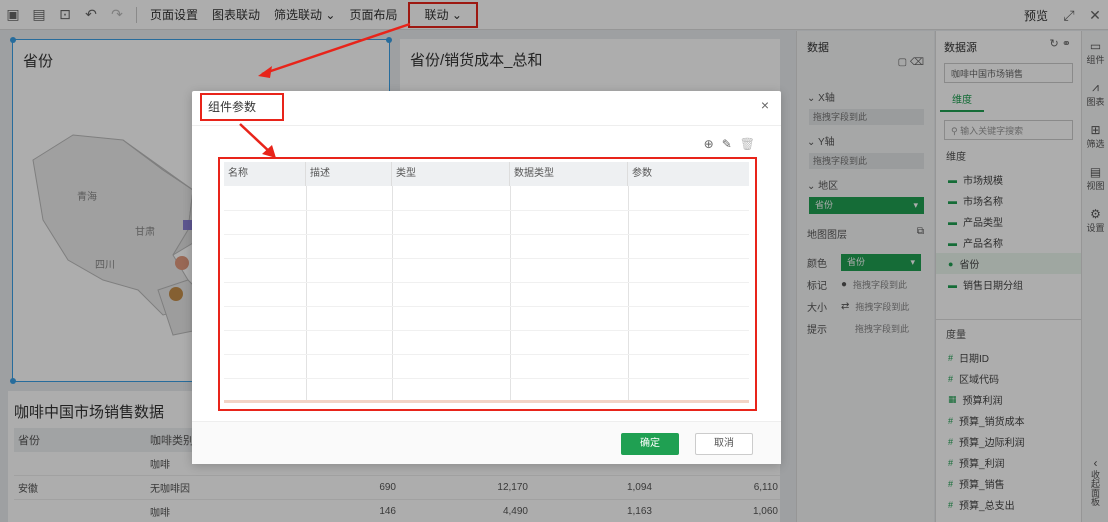 This screenshot has height=522, width=1108. What do you see at coordinates (650, 444) in the screenshot?
I see `confirm-button: 确定` at bounding box center [650, 444].